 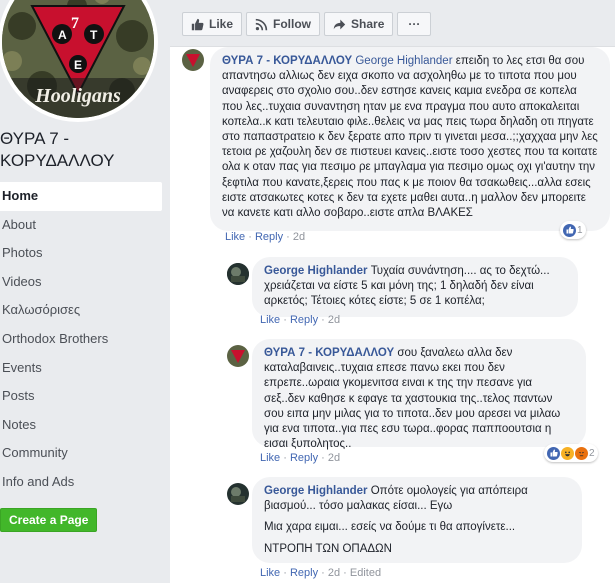 I want to click on sidebar-item-welcome: Καλωσόρισες, so click(x=85, y=310).